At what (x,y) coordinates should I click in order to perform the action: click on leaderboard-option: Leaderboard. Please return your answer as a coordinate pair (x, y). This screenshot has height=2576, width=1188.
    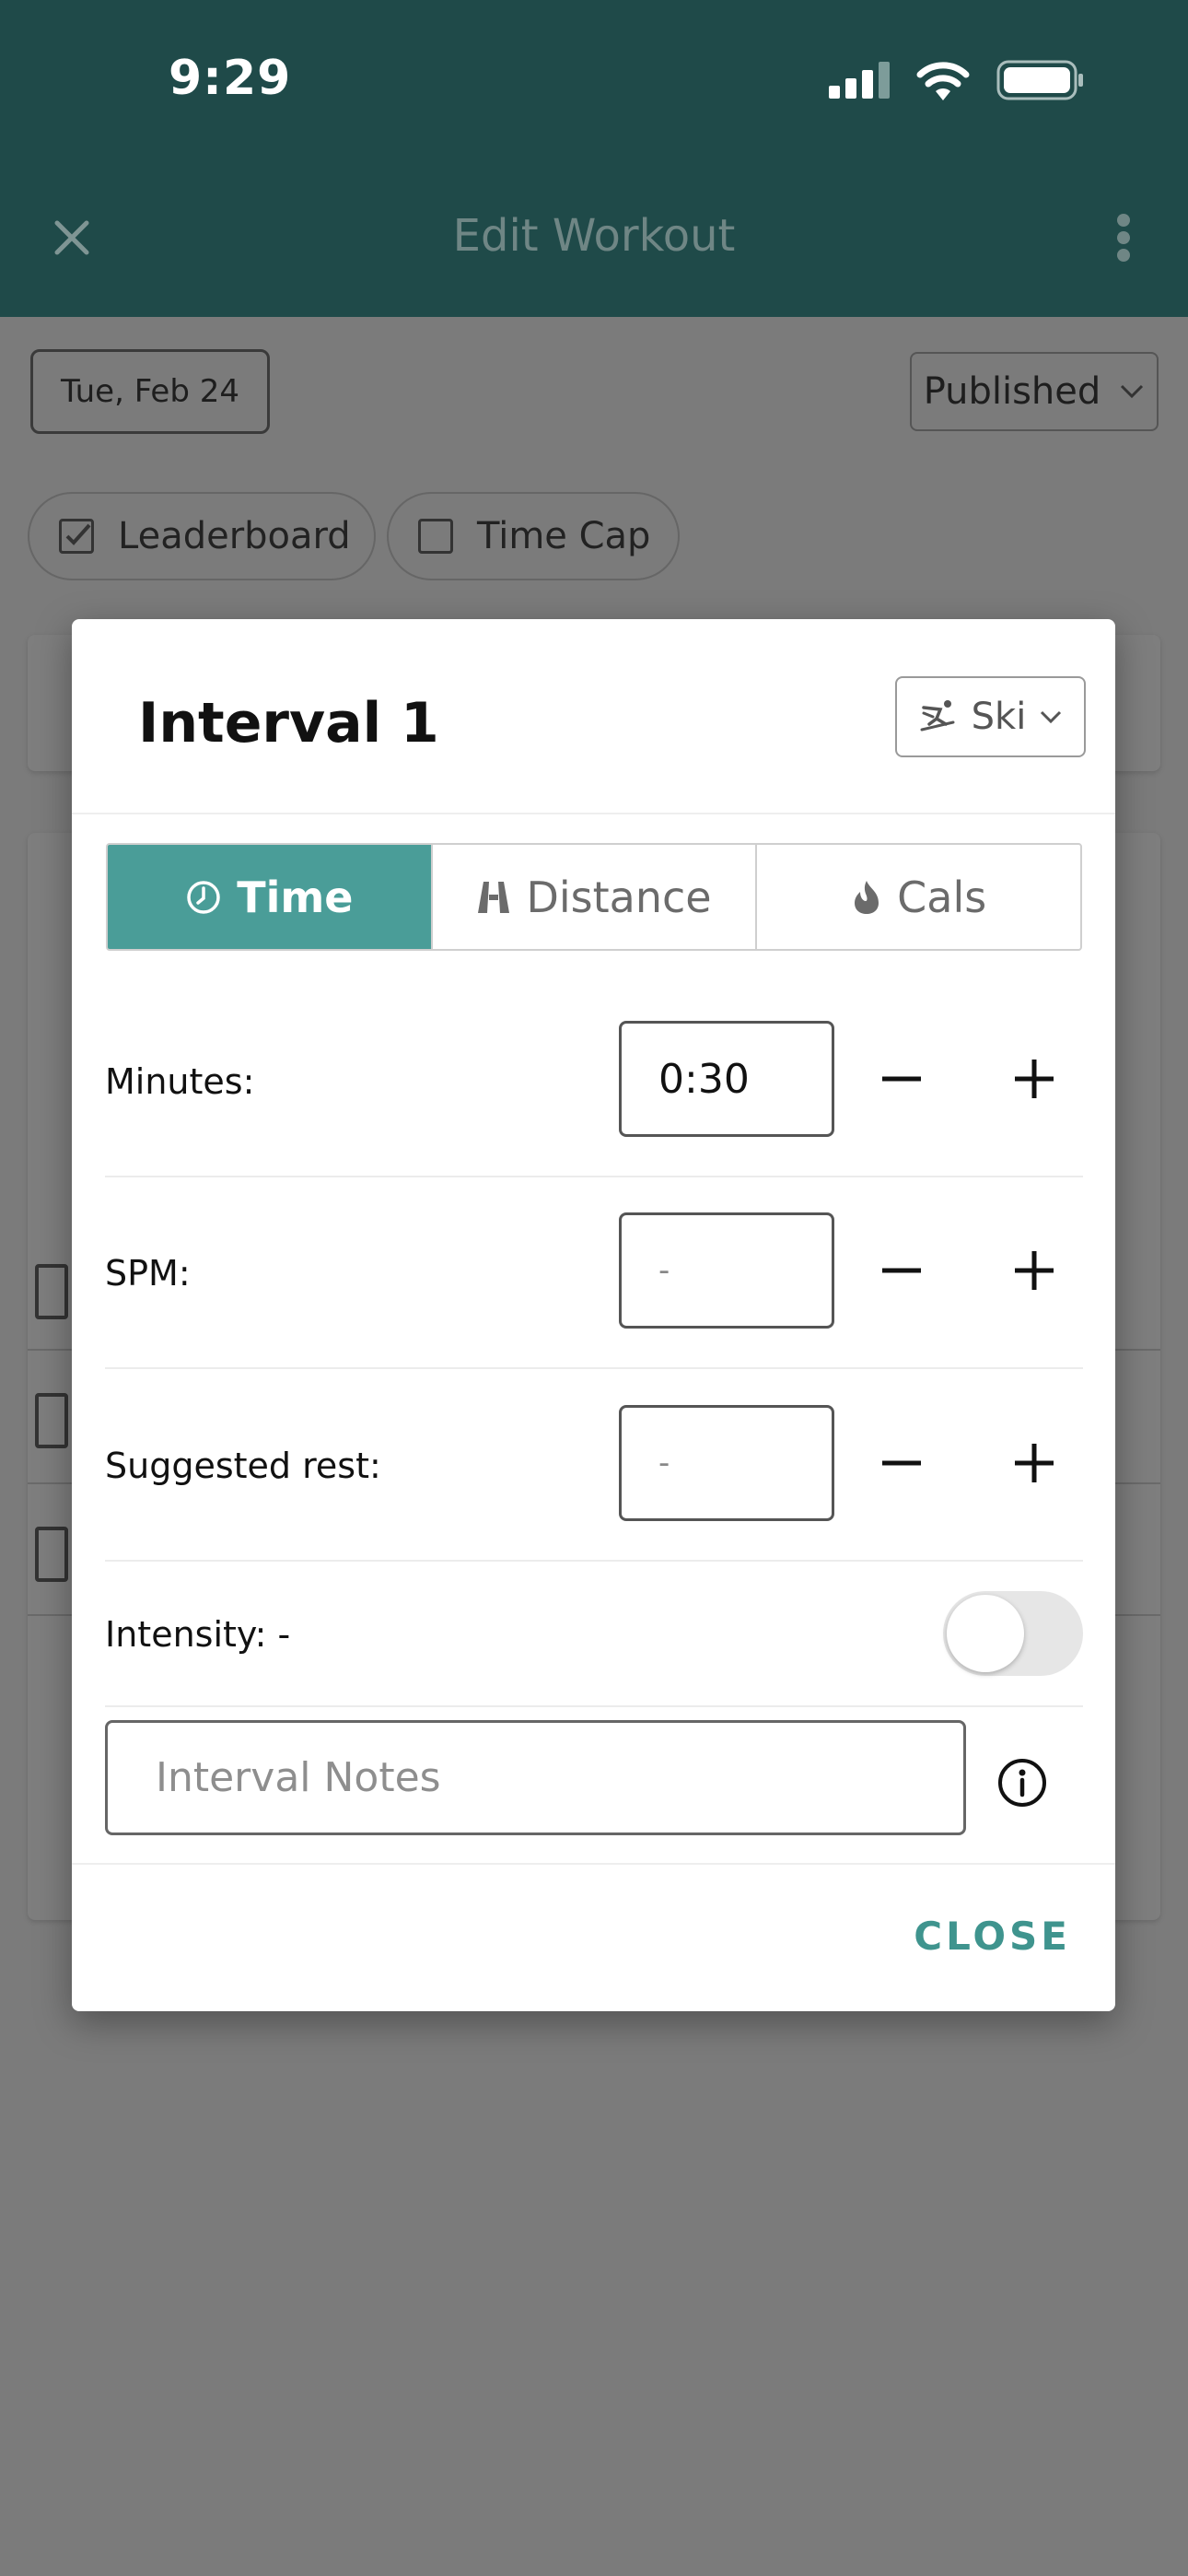
    Looking at the image, I should click on (202, 536).